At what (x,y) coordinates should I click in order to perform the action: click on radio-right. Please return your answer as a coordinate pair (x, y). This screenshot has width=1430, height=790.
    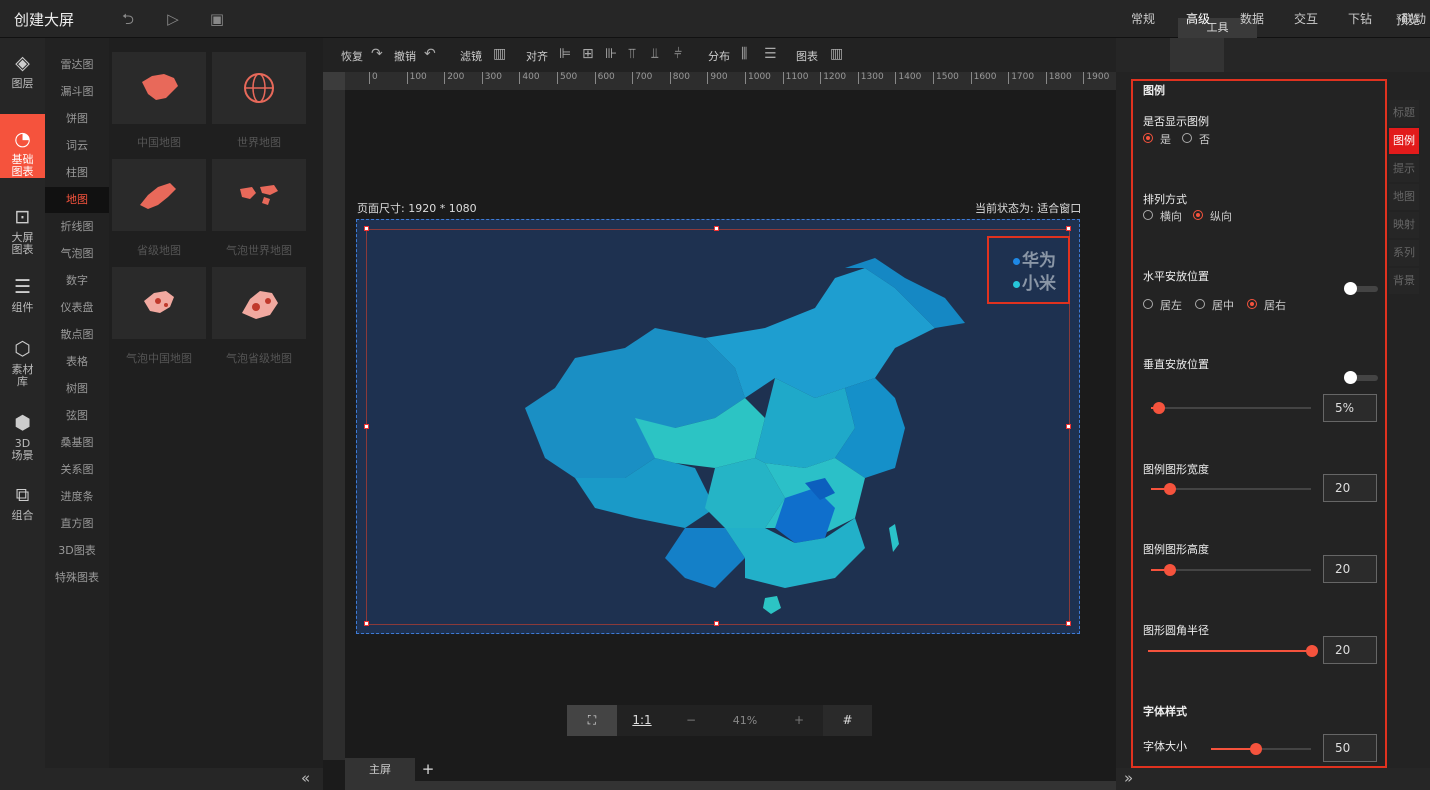
    Looking at the image, I should click on (1252, 304).